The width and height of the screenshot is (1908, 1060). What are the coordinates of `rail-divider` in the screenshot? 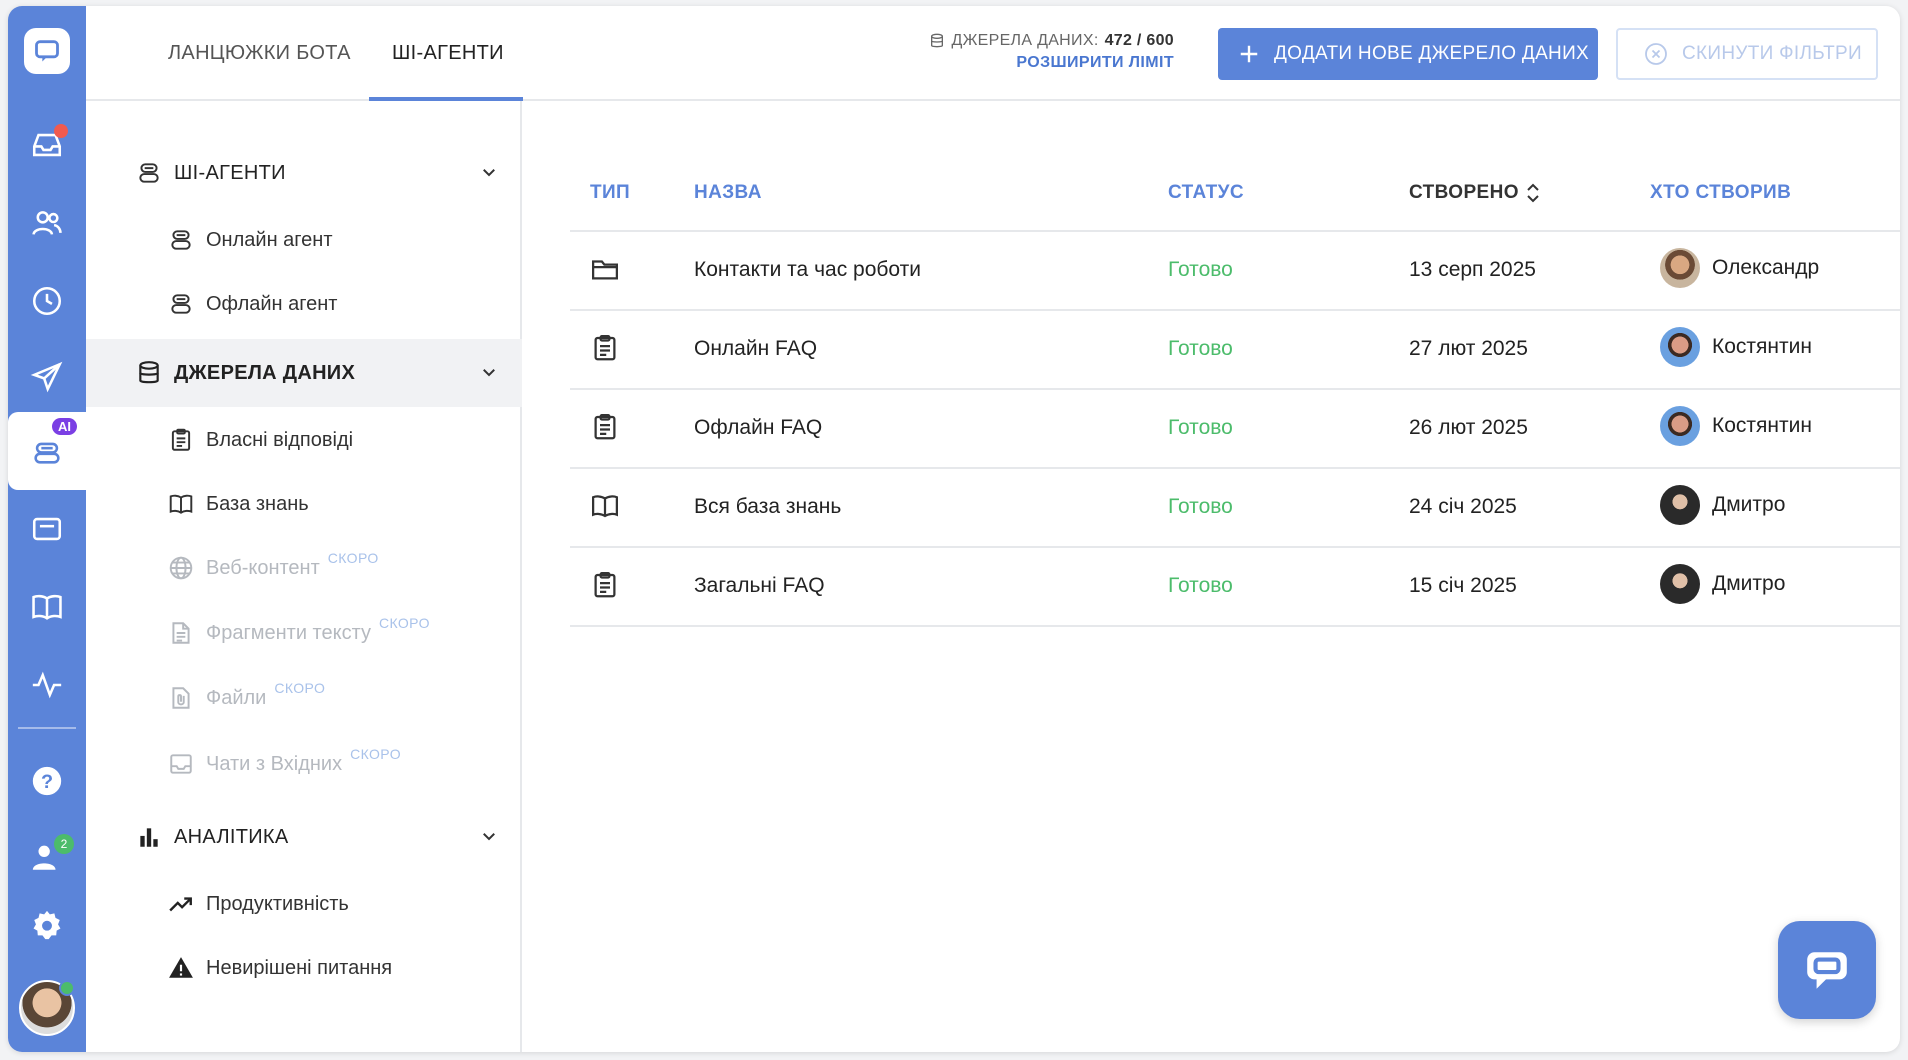 It's located at (47, 728).